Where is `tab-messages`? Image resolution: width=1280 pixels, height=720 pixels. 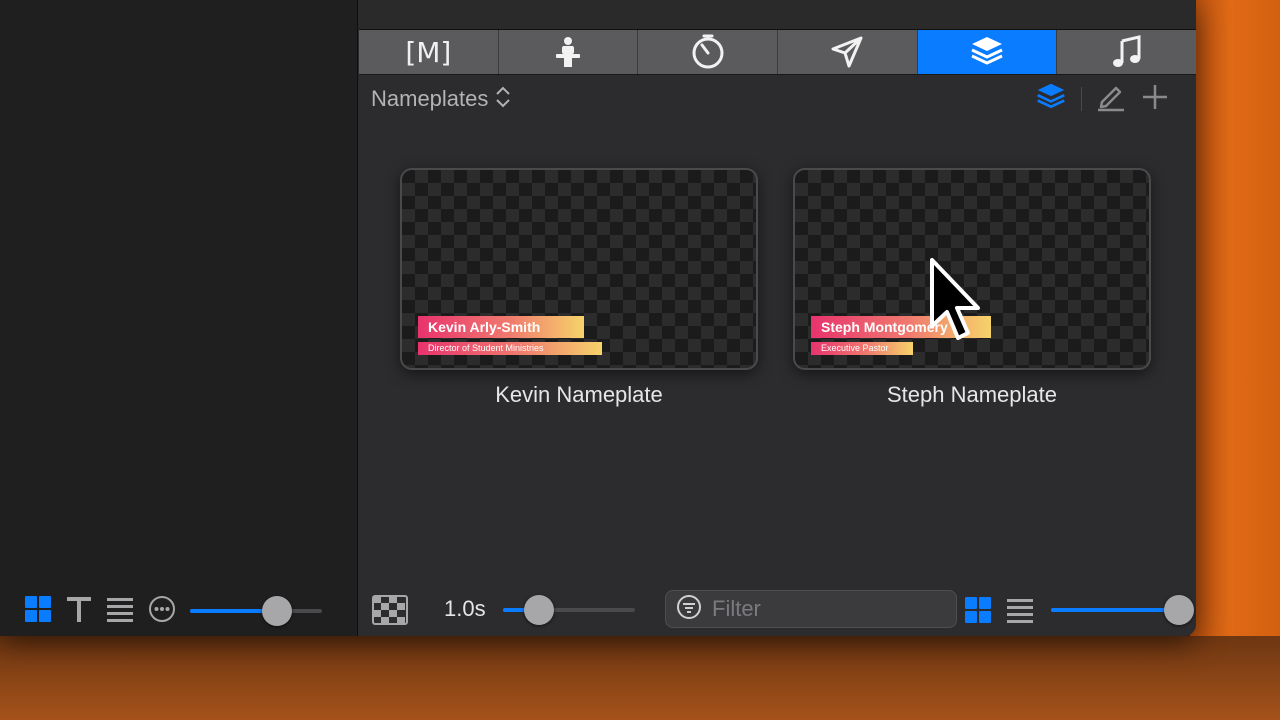
tab-messages is located at coordinates (848, 52).